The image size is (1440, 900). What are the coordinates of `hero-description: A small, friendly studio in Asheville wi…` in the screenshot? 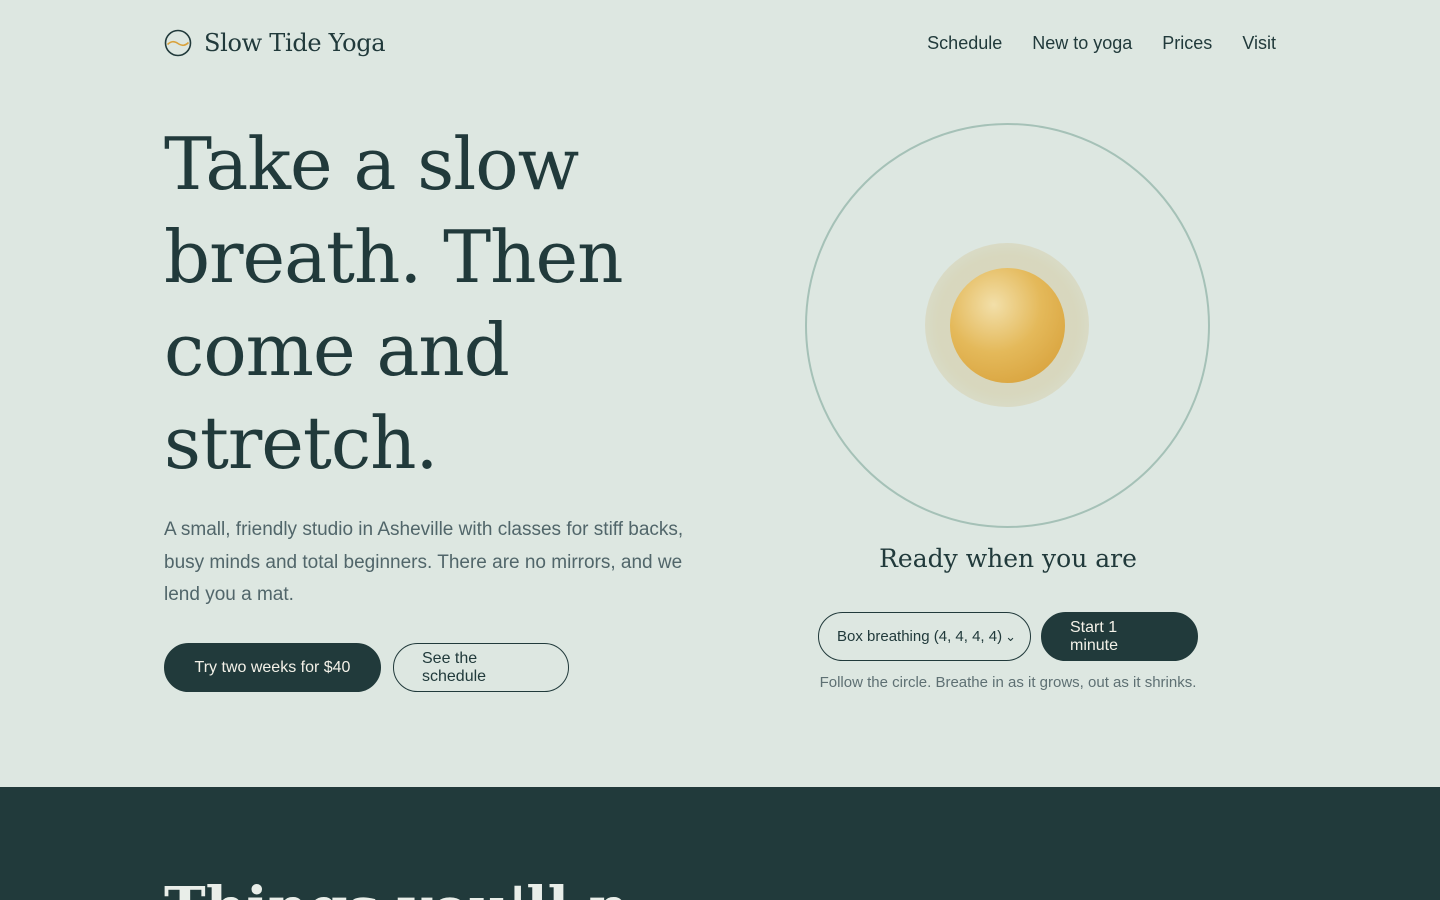 It's located at (424, 562).